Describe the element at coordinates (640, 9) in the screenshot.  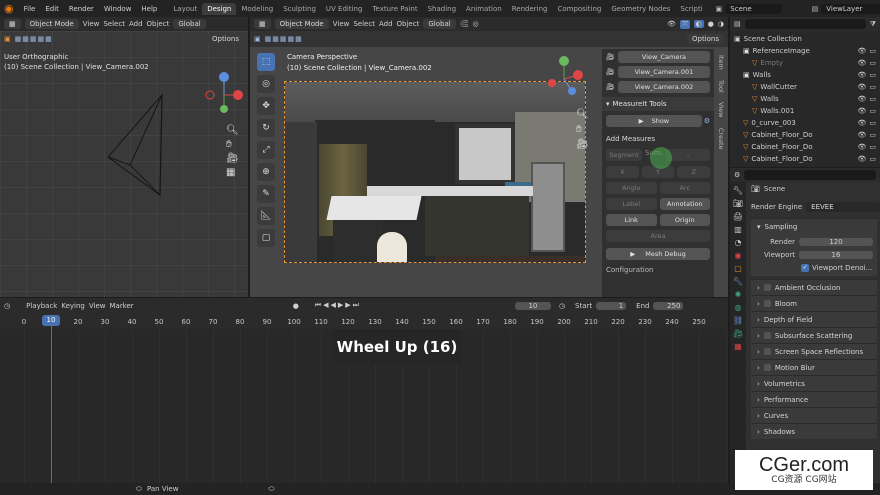
I see `workspace-tab-geometry-nodes: Geometry Nodes` at that location.